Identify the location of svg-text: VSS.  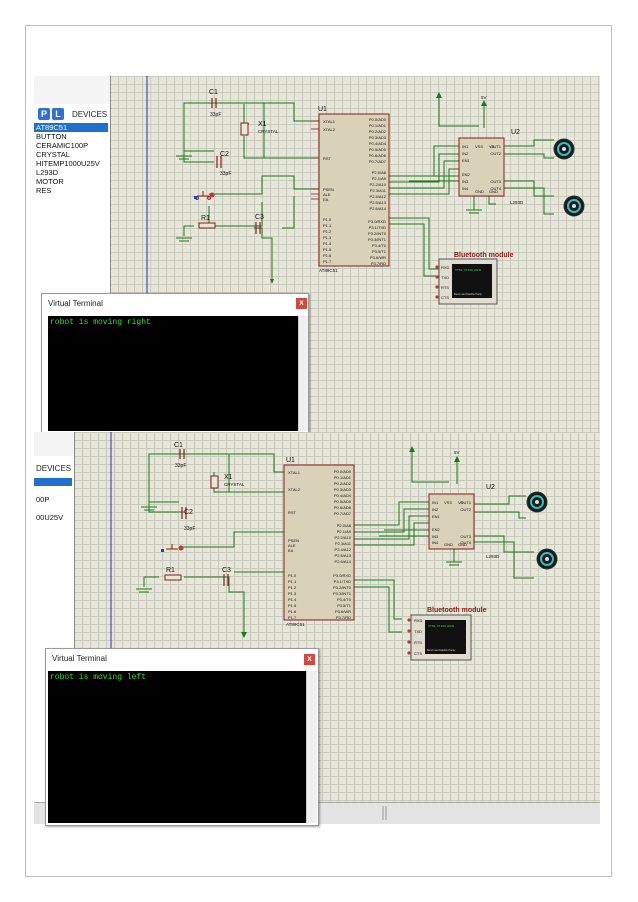
(479, 146).